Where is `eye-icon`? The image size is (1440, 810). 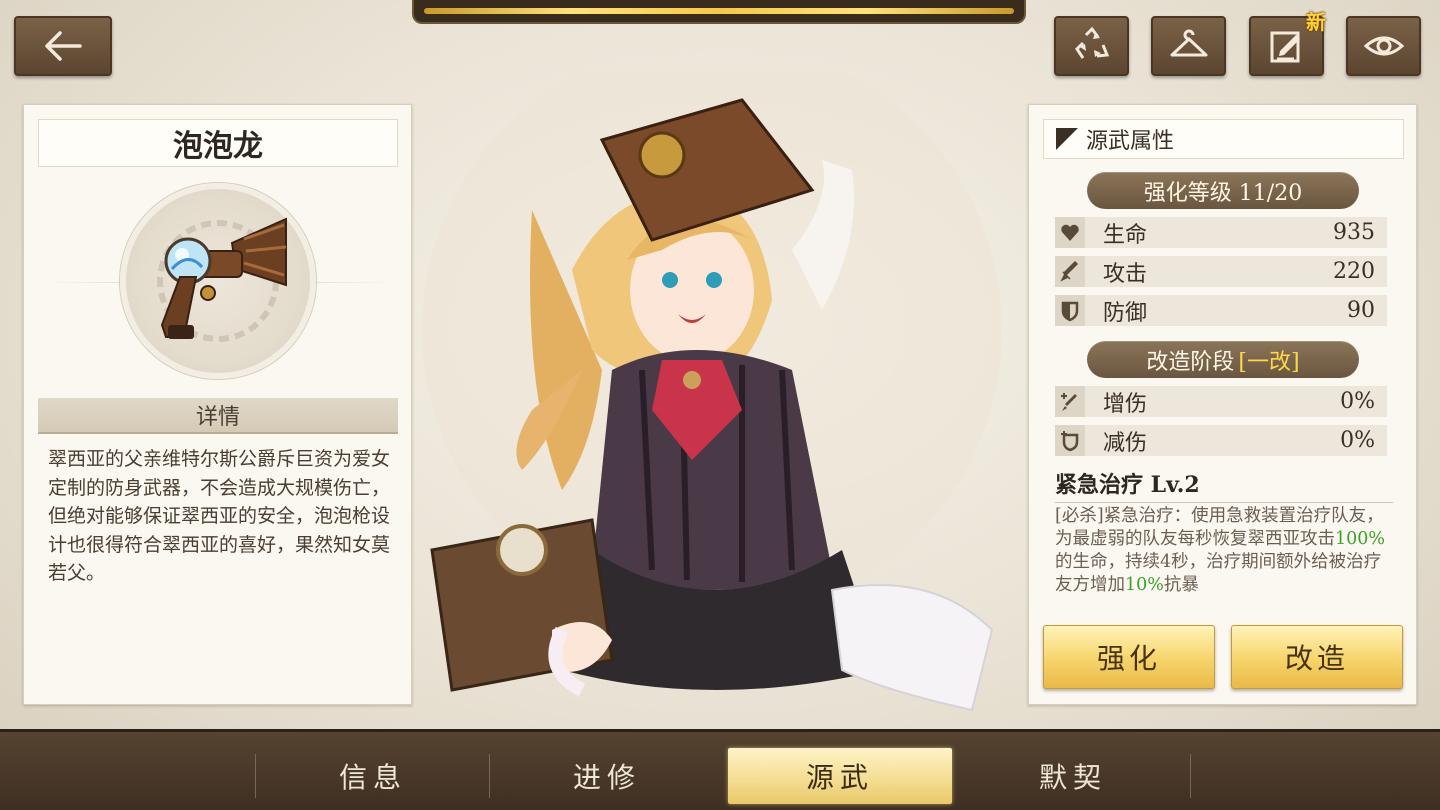 eye-icon is located at coordinates (1383, 46).